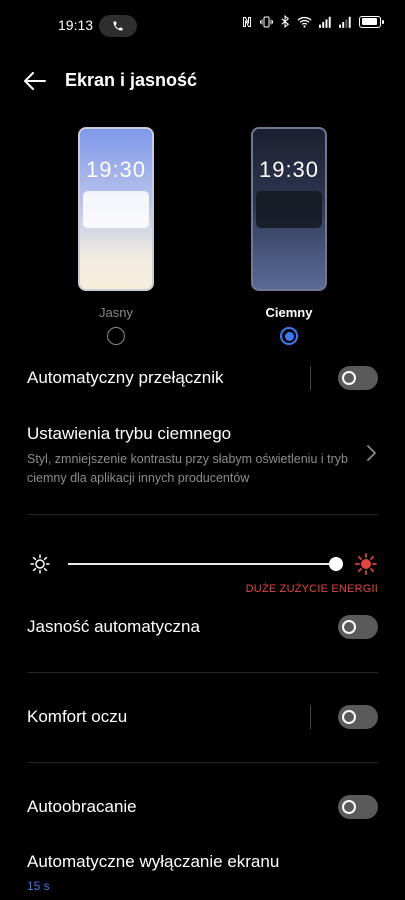 This screenshot has width=405, height=900. I want to click on auto-brightness-label: Jasność automatyczna, so click(113, 626).